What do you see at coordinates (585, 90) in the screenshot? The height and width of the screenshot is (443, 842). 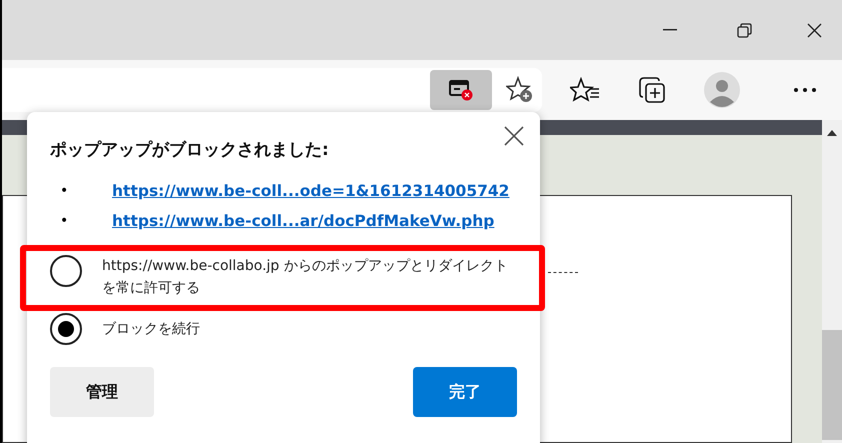 I see `favorites-icon` at bounding box center [585, 90].